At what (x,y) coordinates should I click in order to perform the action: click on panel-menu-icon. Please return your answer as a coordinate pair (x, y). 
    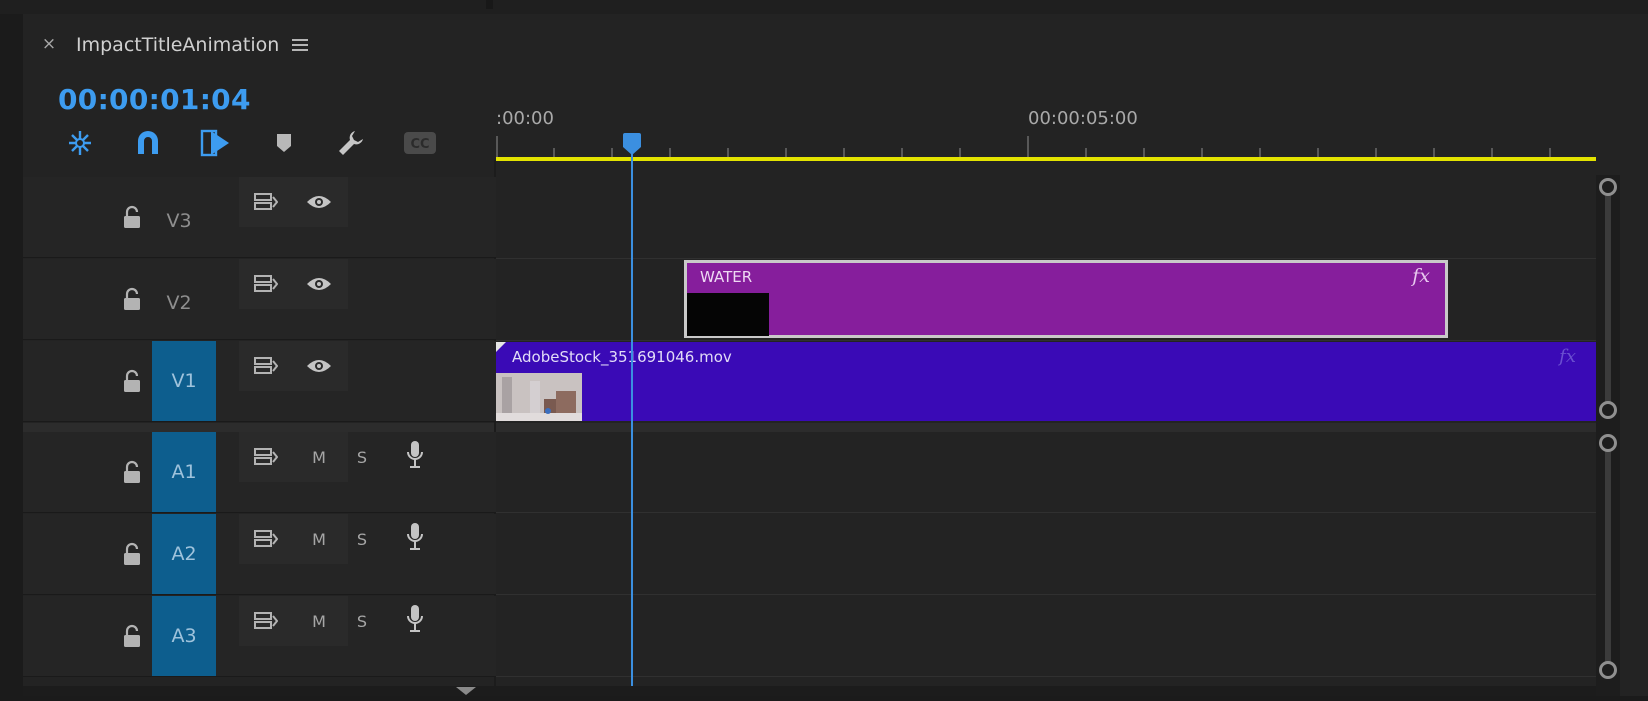
    Looking at the image, I should click on (300, 45).